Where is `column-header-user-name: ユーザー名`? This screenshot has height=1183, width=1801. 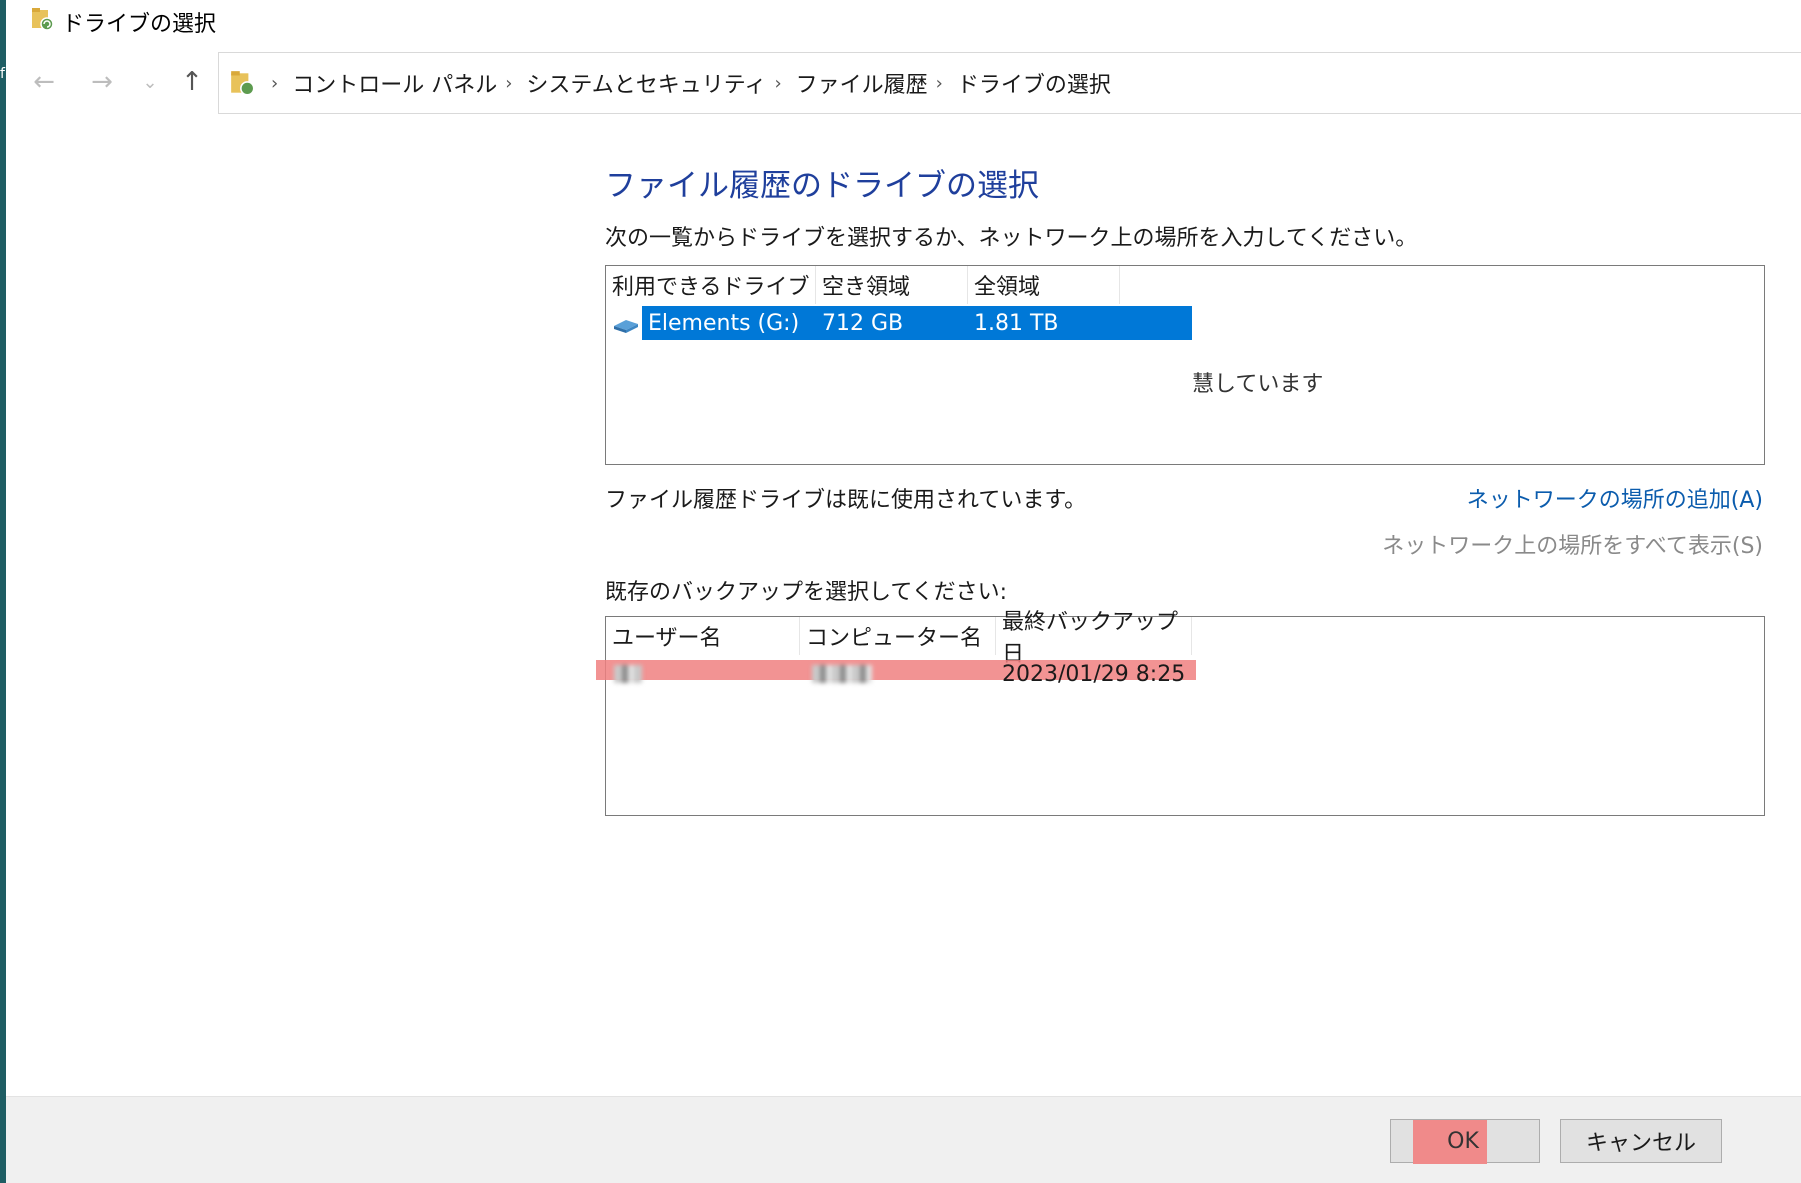
column-header-user-name: ユーザー名 is located at coordinates (703, 636).